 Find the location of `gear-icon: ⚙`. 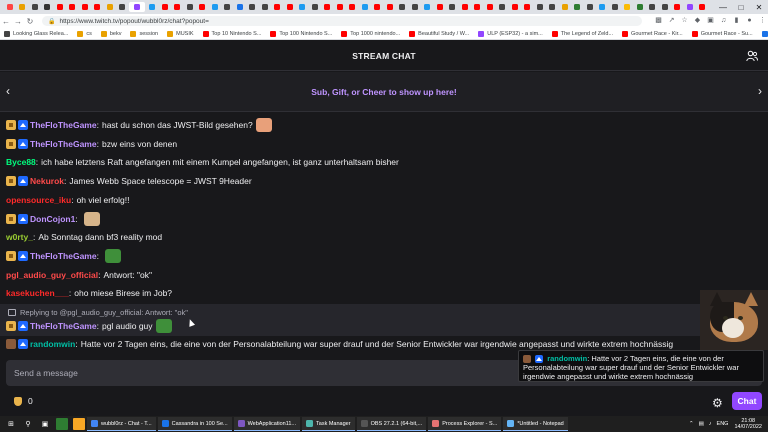

gear-icon: ⚙ is located at coordinates (717, 403).